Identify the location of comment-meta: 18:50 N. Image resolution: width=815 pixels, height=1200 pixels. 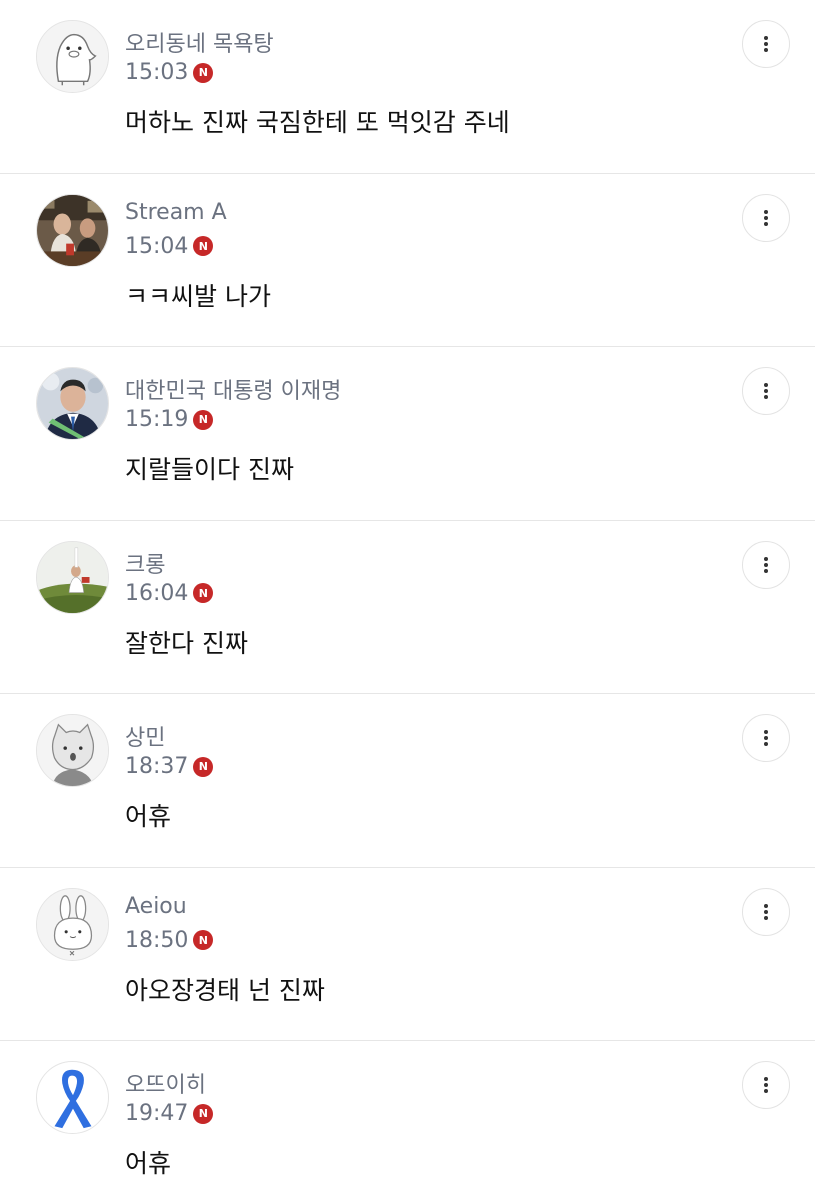
(169, 940).